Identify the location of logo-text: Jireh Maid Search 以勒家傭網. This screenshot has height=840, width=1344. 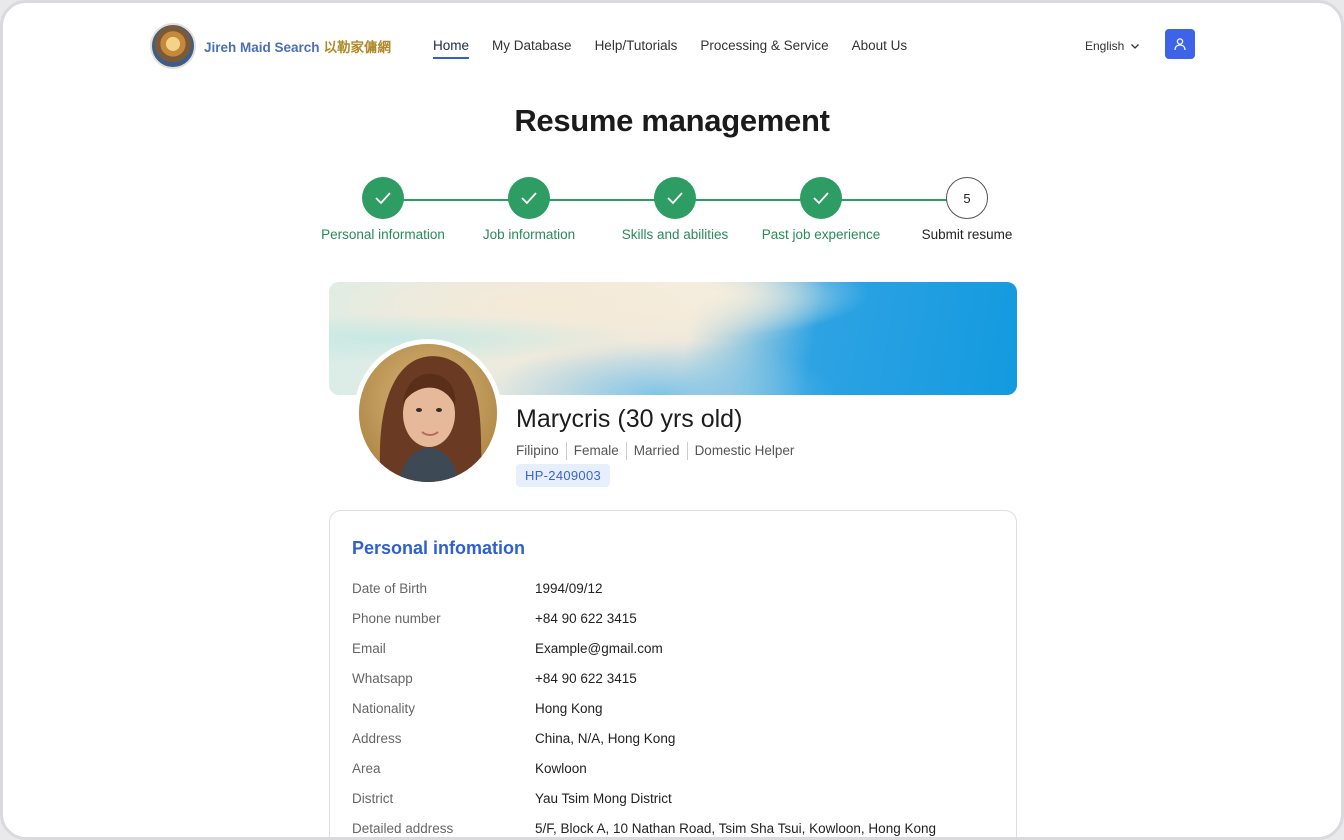
(297, 46).